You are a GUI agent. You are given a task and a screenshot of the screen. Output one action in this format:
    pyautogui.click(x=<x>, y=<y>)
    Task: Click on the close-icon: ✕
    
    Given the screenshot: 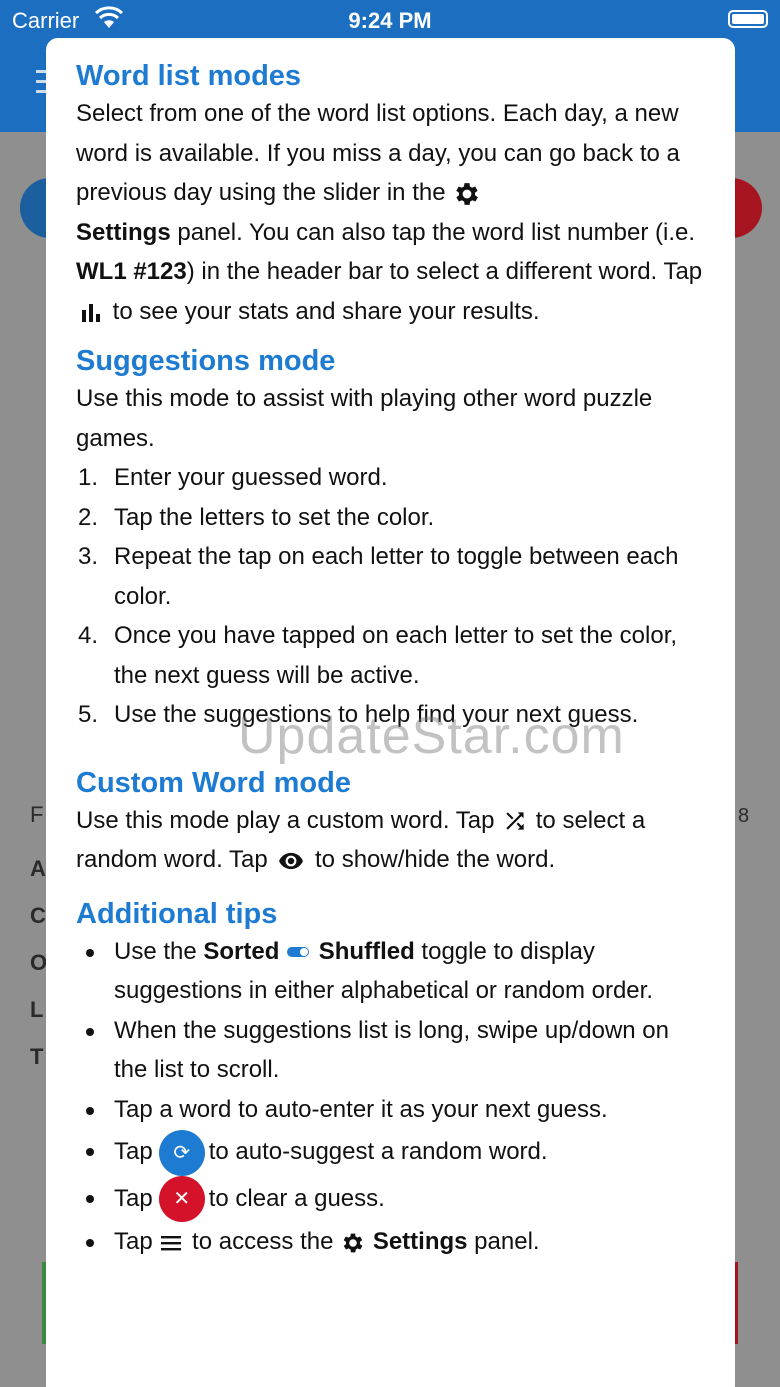 What is the action you would take?
    pyautogui.click(x=181, y=1199)
    